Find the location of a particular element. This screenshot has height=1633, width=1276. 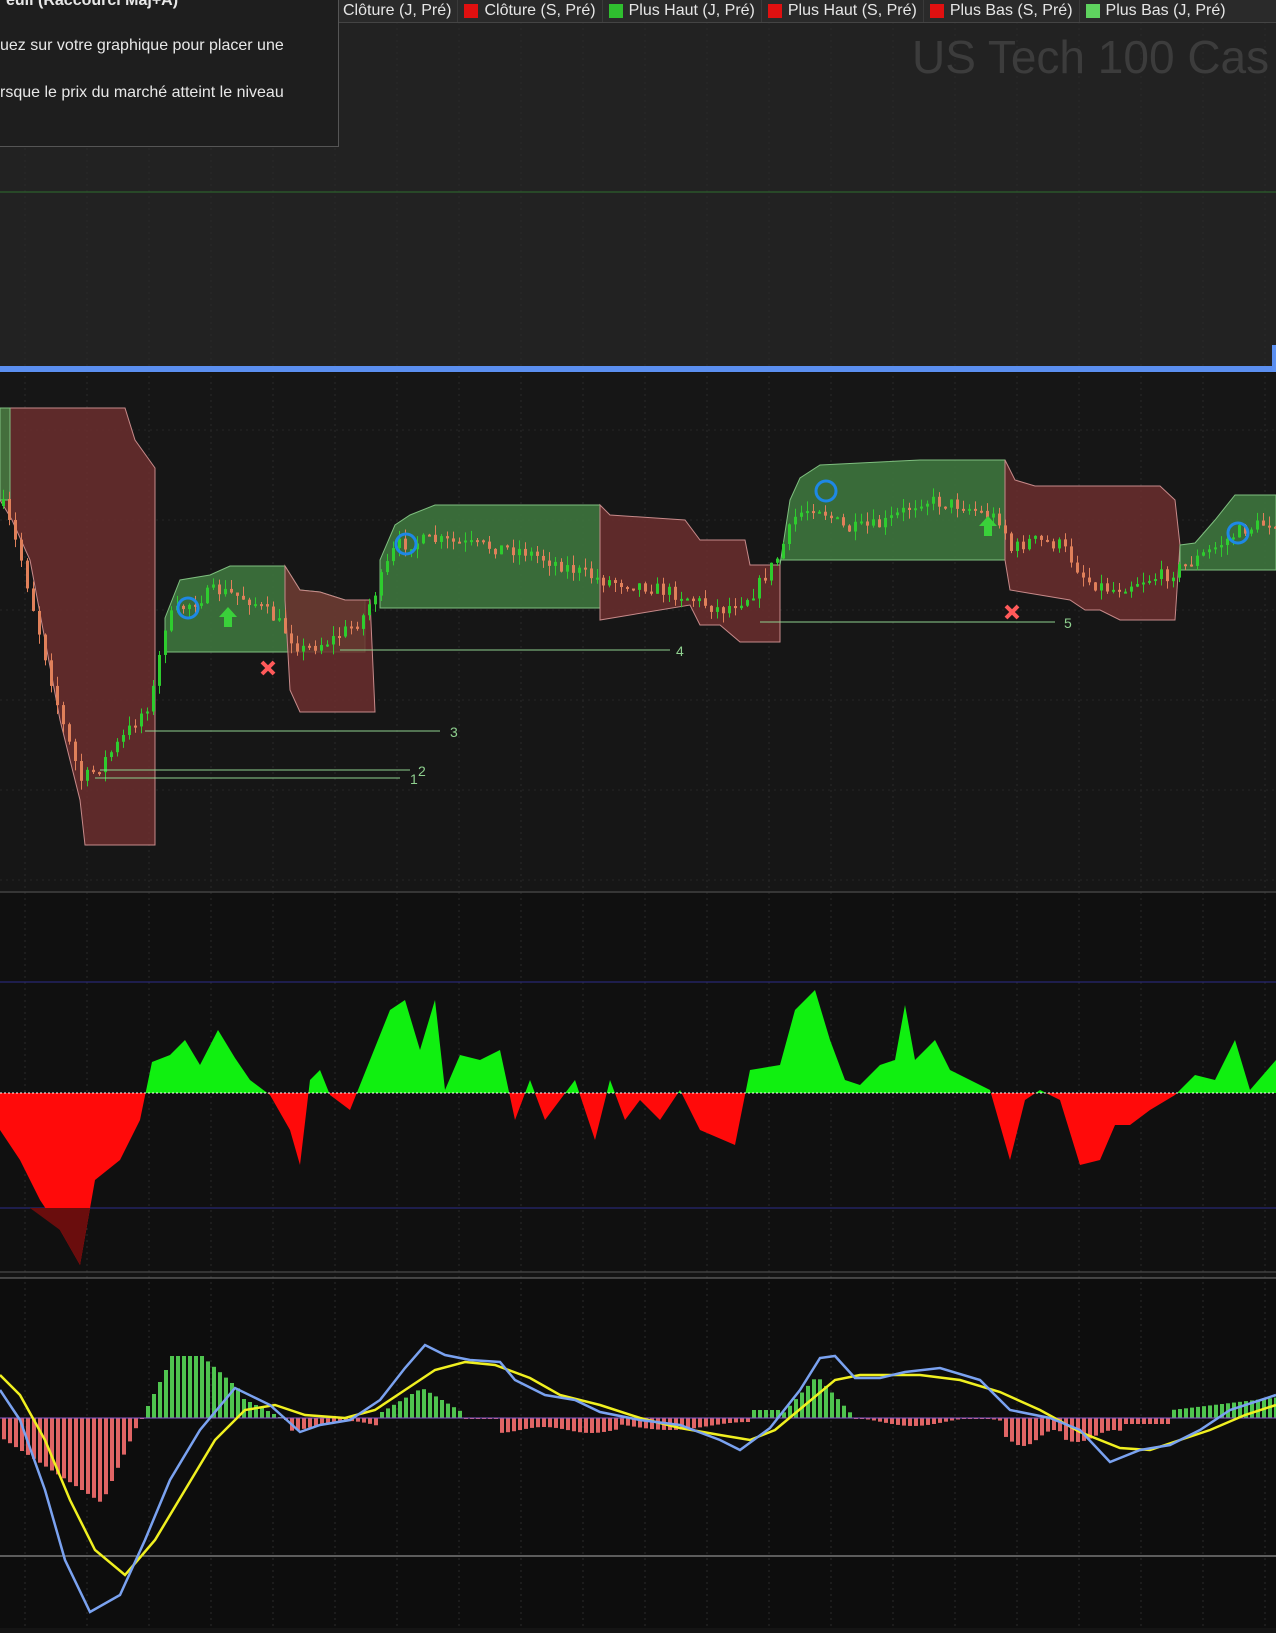

legend-label: Clôture (J, Pré) is located at coordinates (397, 10).